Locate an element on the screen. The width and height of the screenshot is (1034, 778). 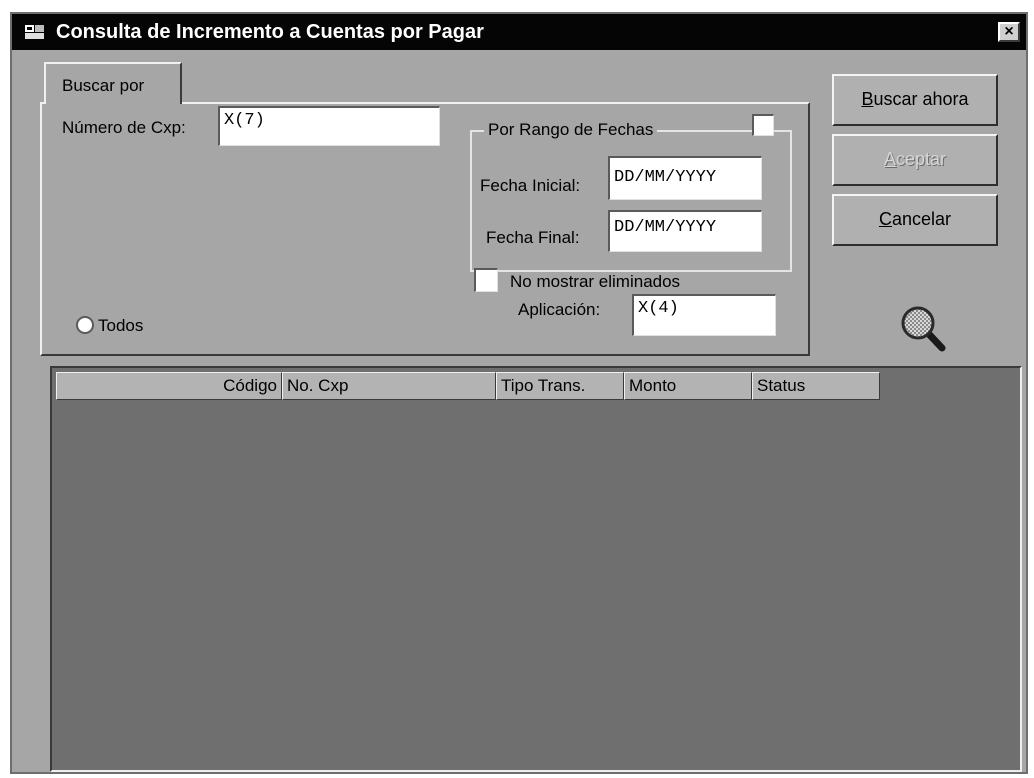
fecha-range-checkbox is located at coordinates (763, 125).